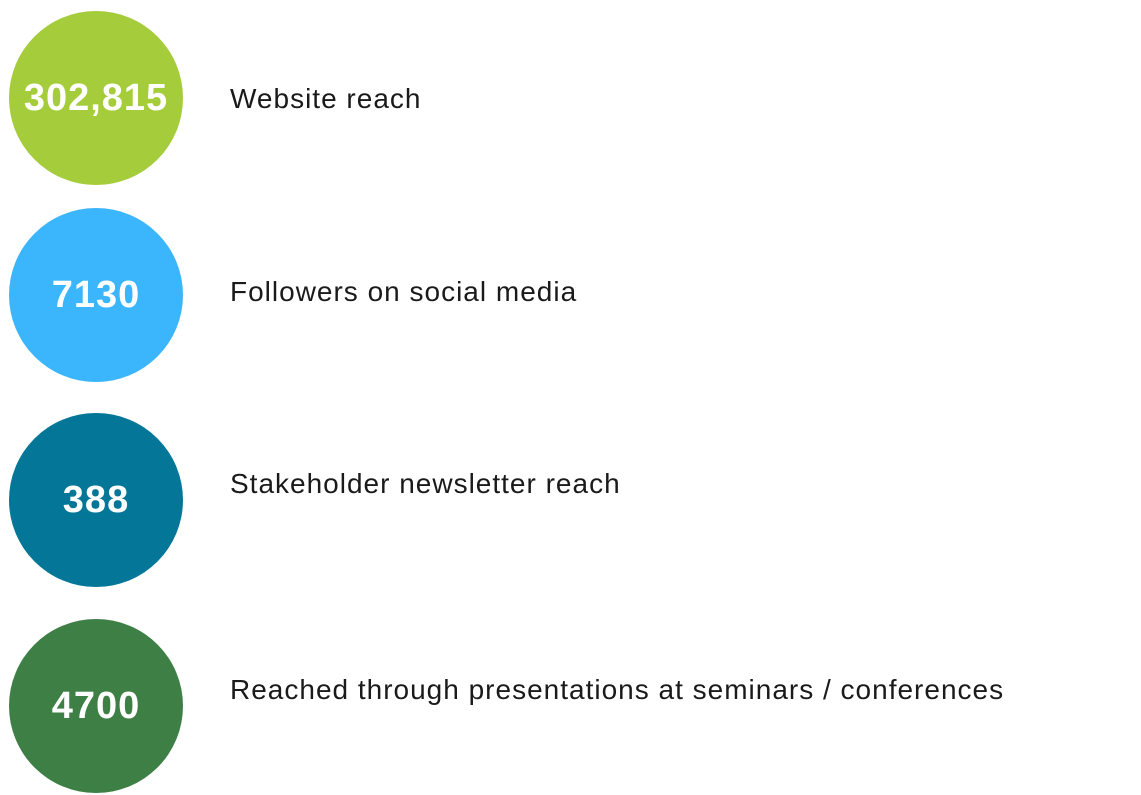 The image size is (1141, 795). What do you see at coordinates (425, 483) in the screenshot?
I see `stat-label: Stakeholder newsletter reach` at bounding box center [425, 483].